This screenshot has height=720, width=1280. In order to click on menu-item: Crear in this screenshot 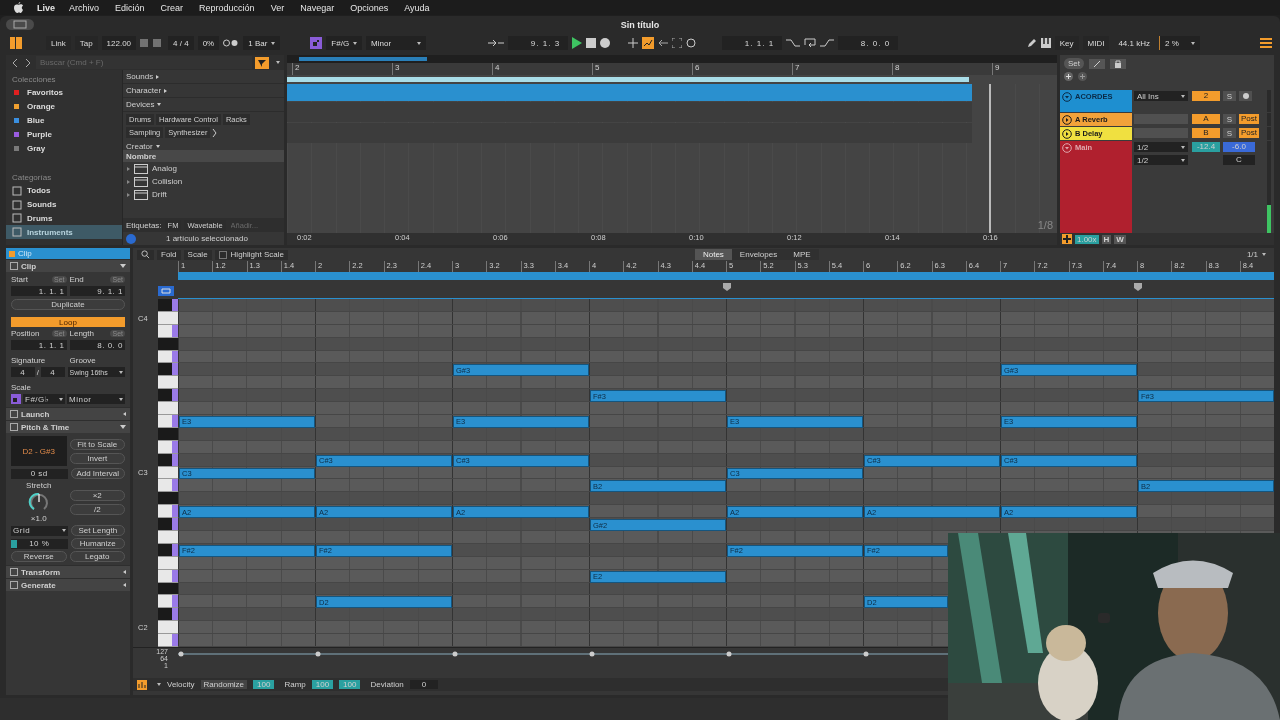, I will do `click(172, 7)`.